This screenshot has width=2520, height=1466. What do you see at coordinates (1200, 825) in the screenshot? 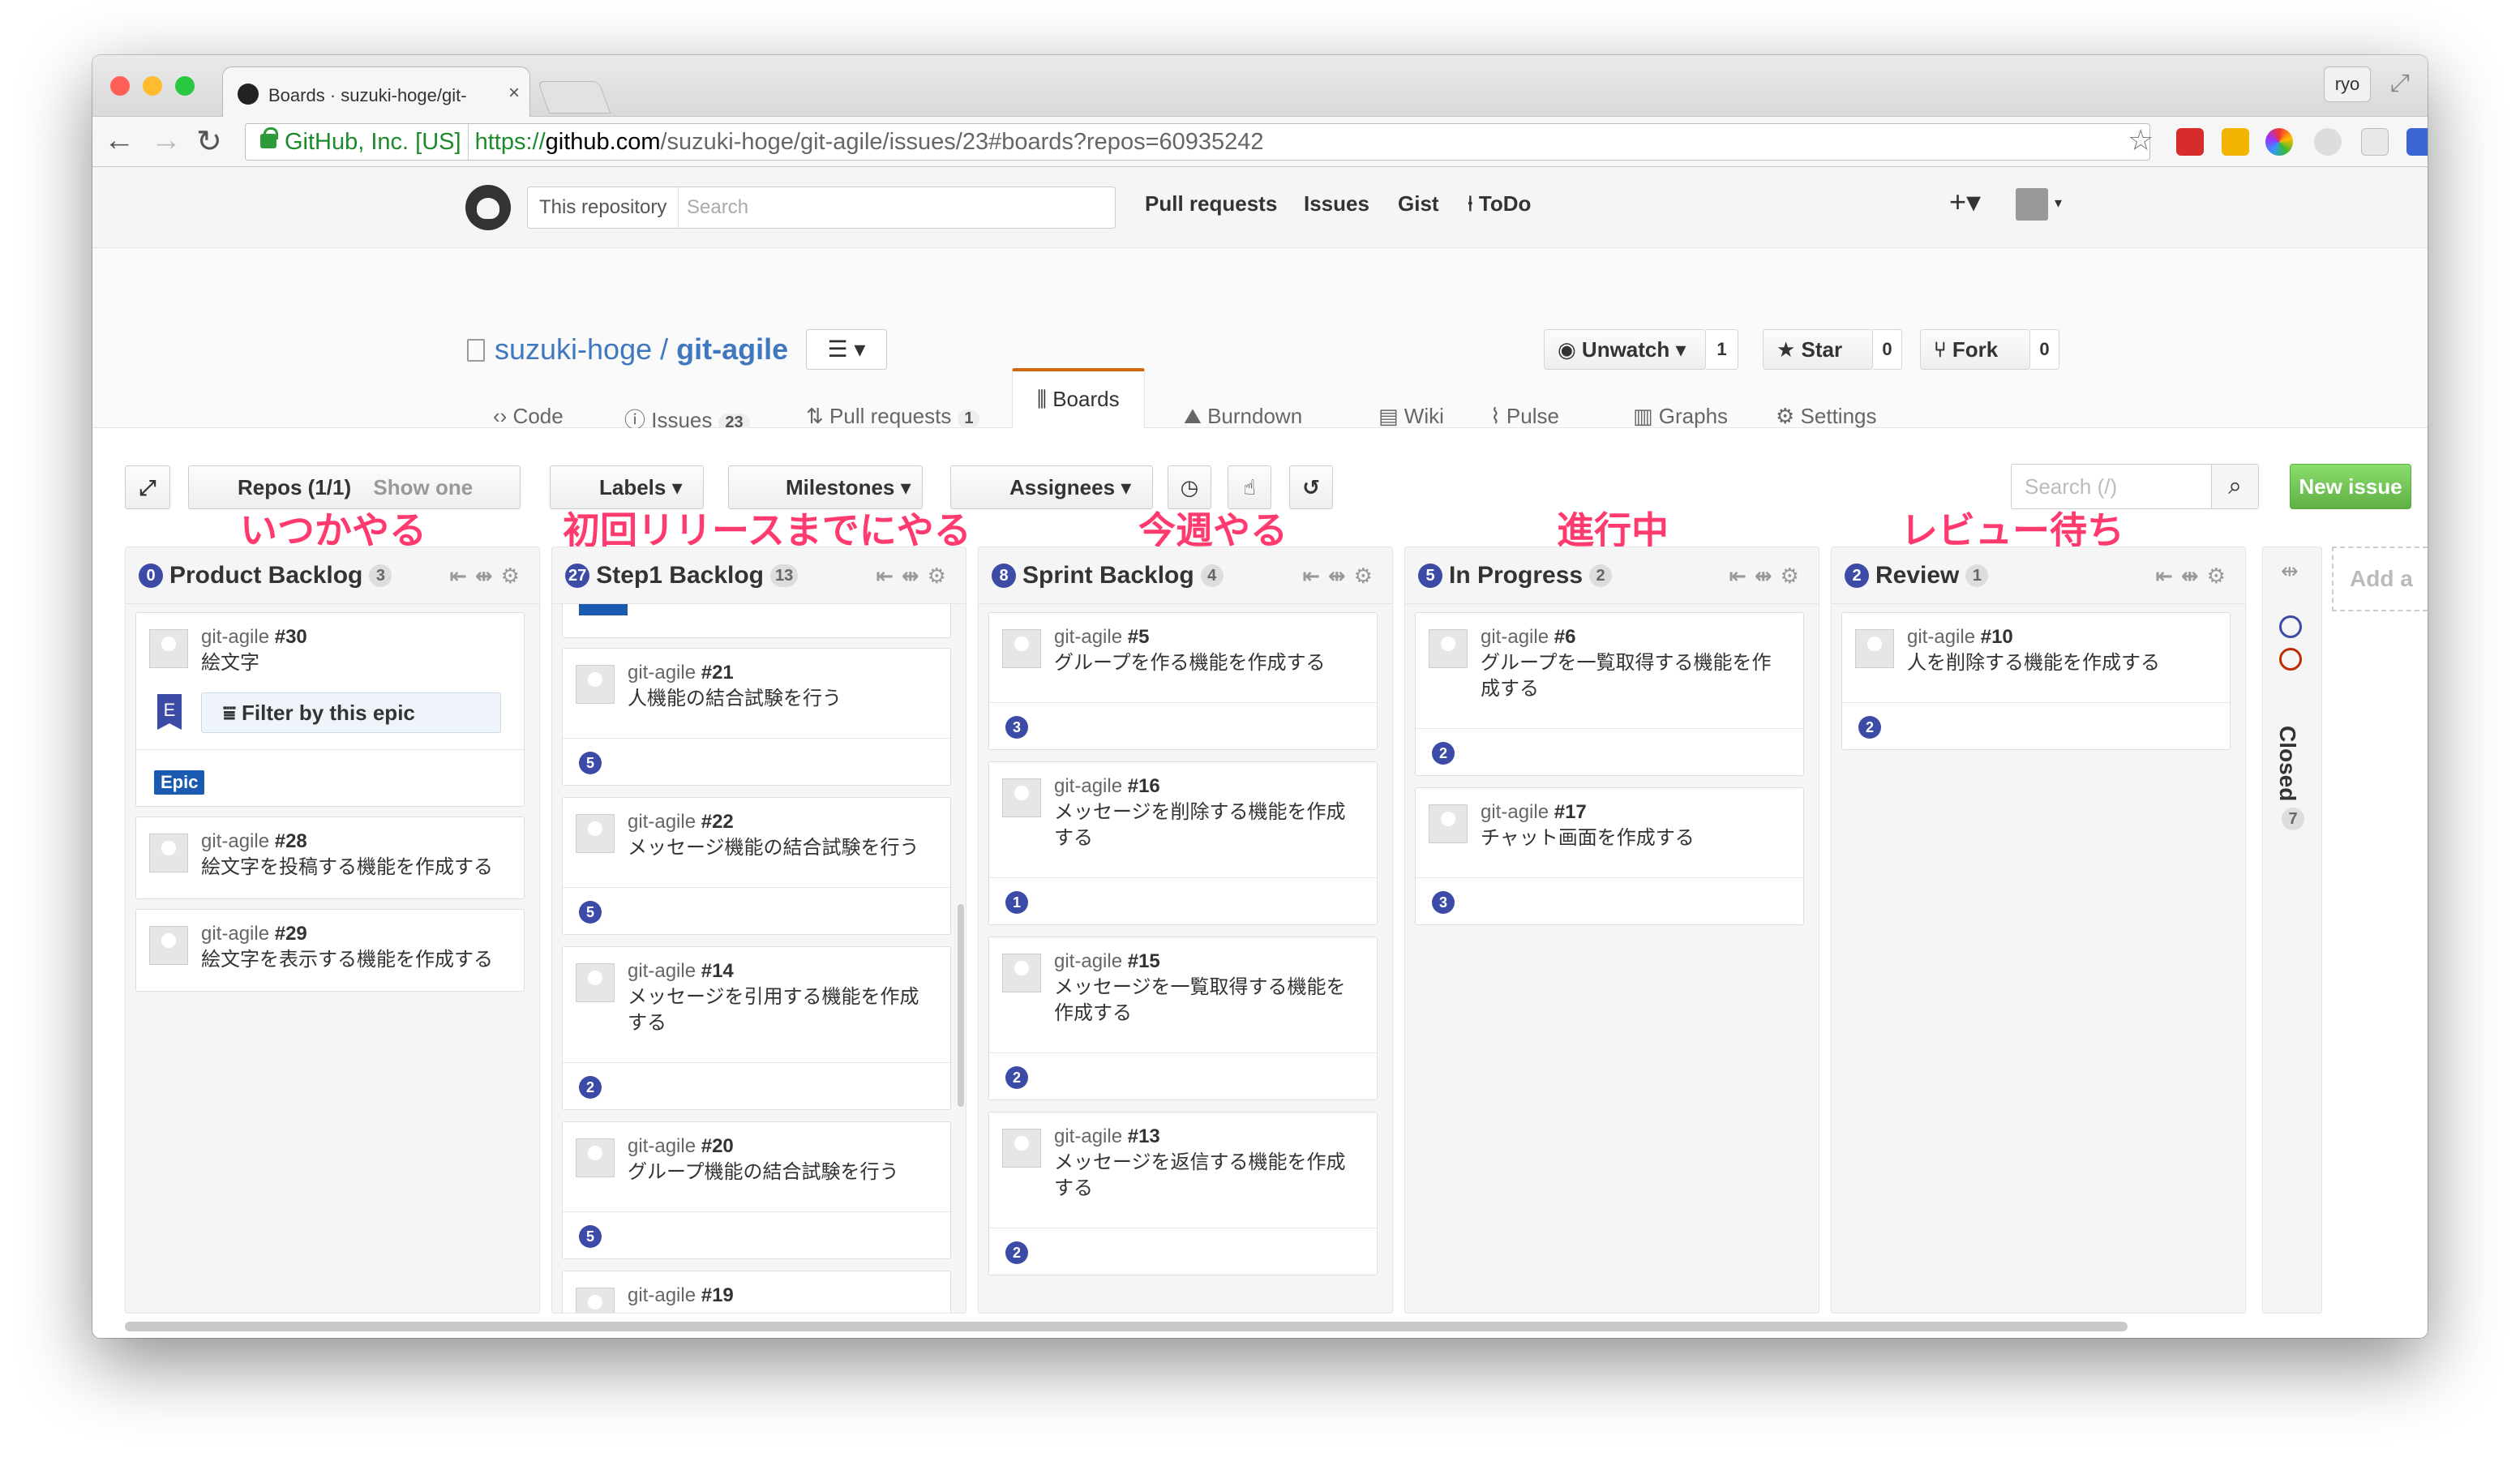
I see `card-title: メッセージを削除する機能を作成する` at bounding box center [1200, 825].